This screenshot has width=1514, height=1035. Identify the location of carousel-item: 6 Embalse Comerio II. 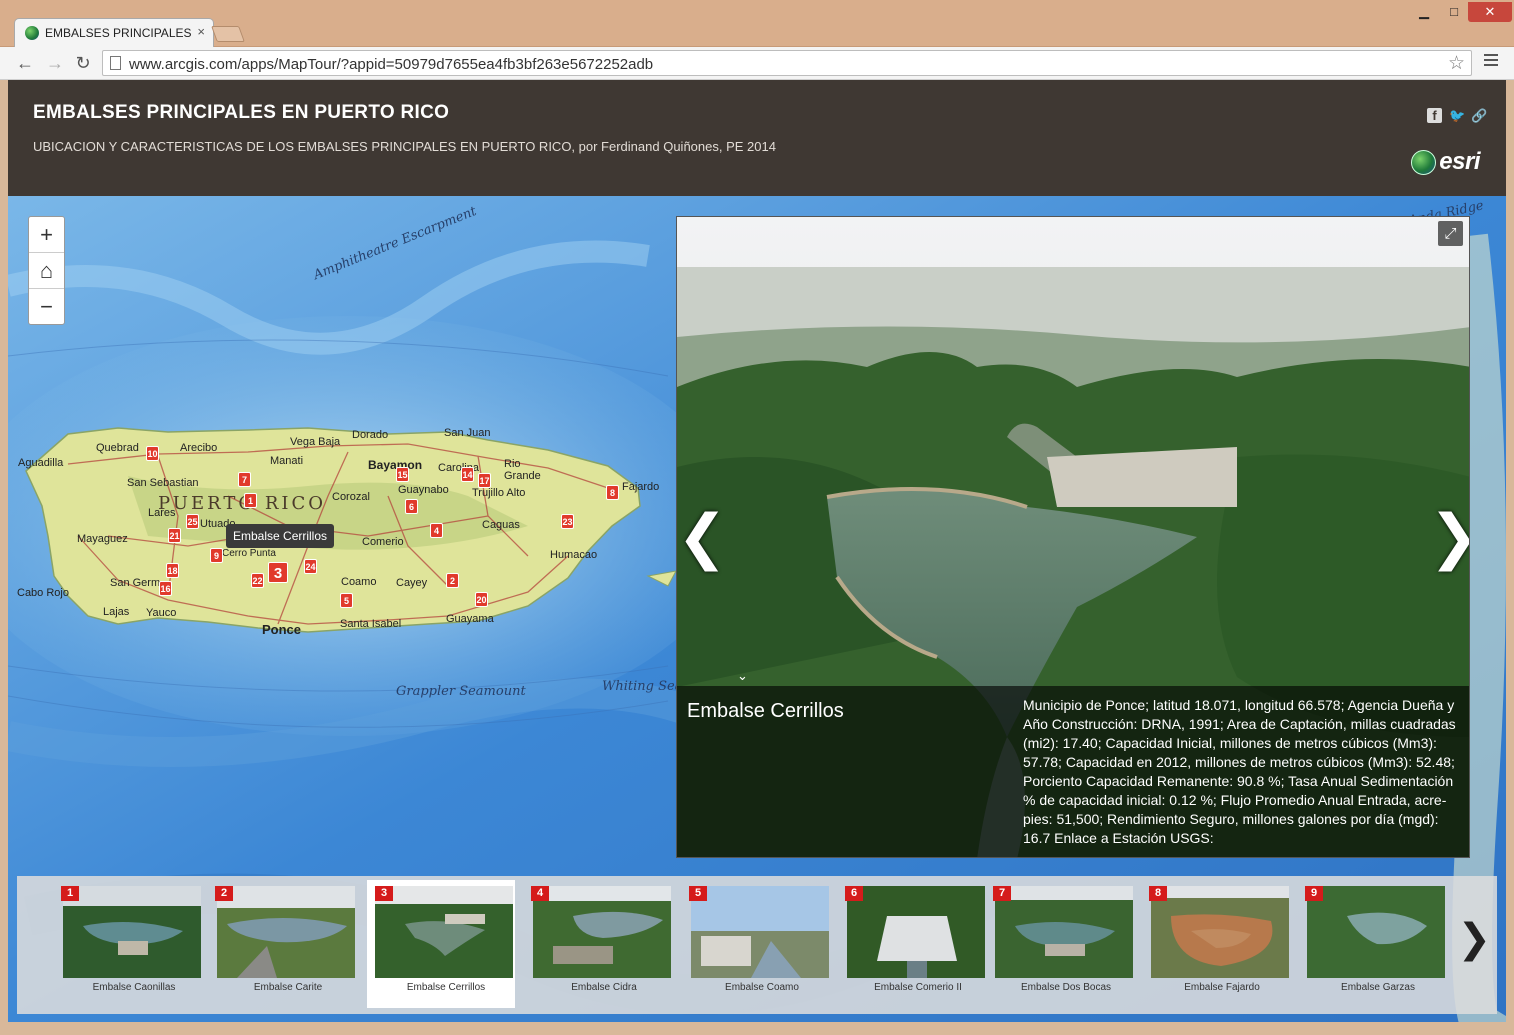
(913, 944).